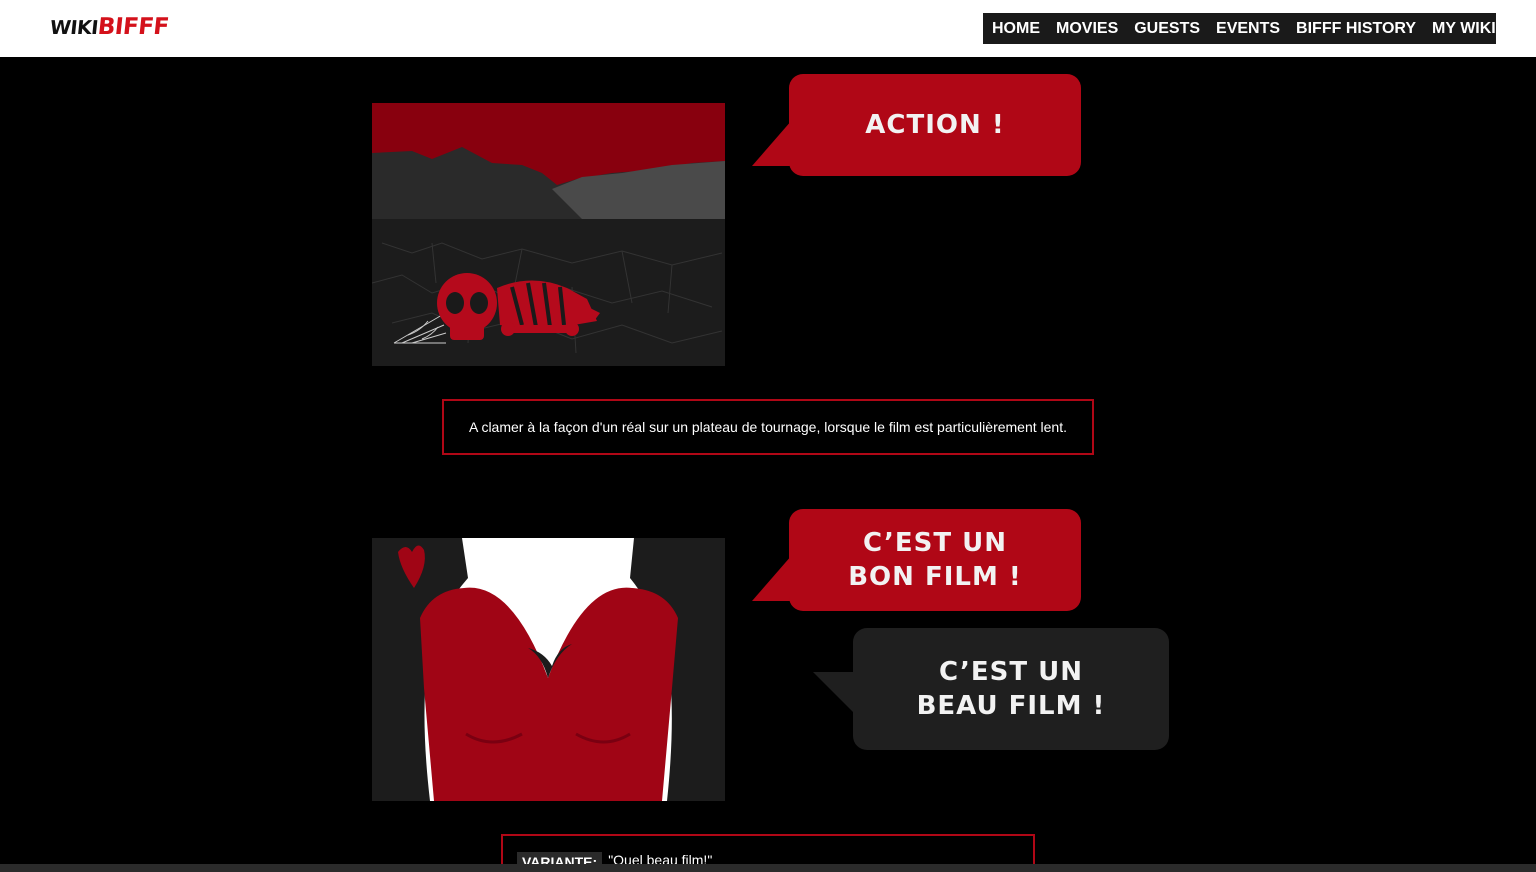  Describe the element at coordinates (1167, 29) in the screenshot. I see `nav-guests: GUESTS` at that location.